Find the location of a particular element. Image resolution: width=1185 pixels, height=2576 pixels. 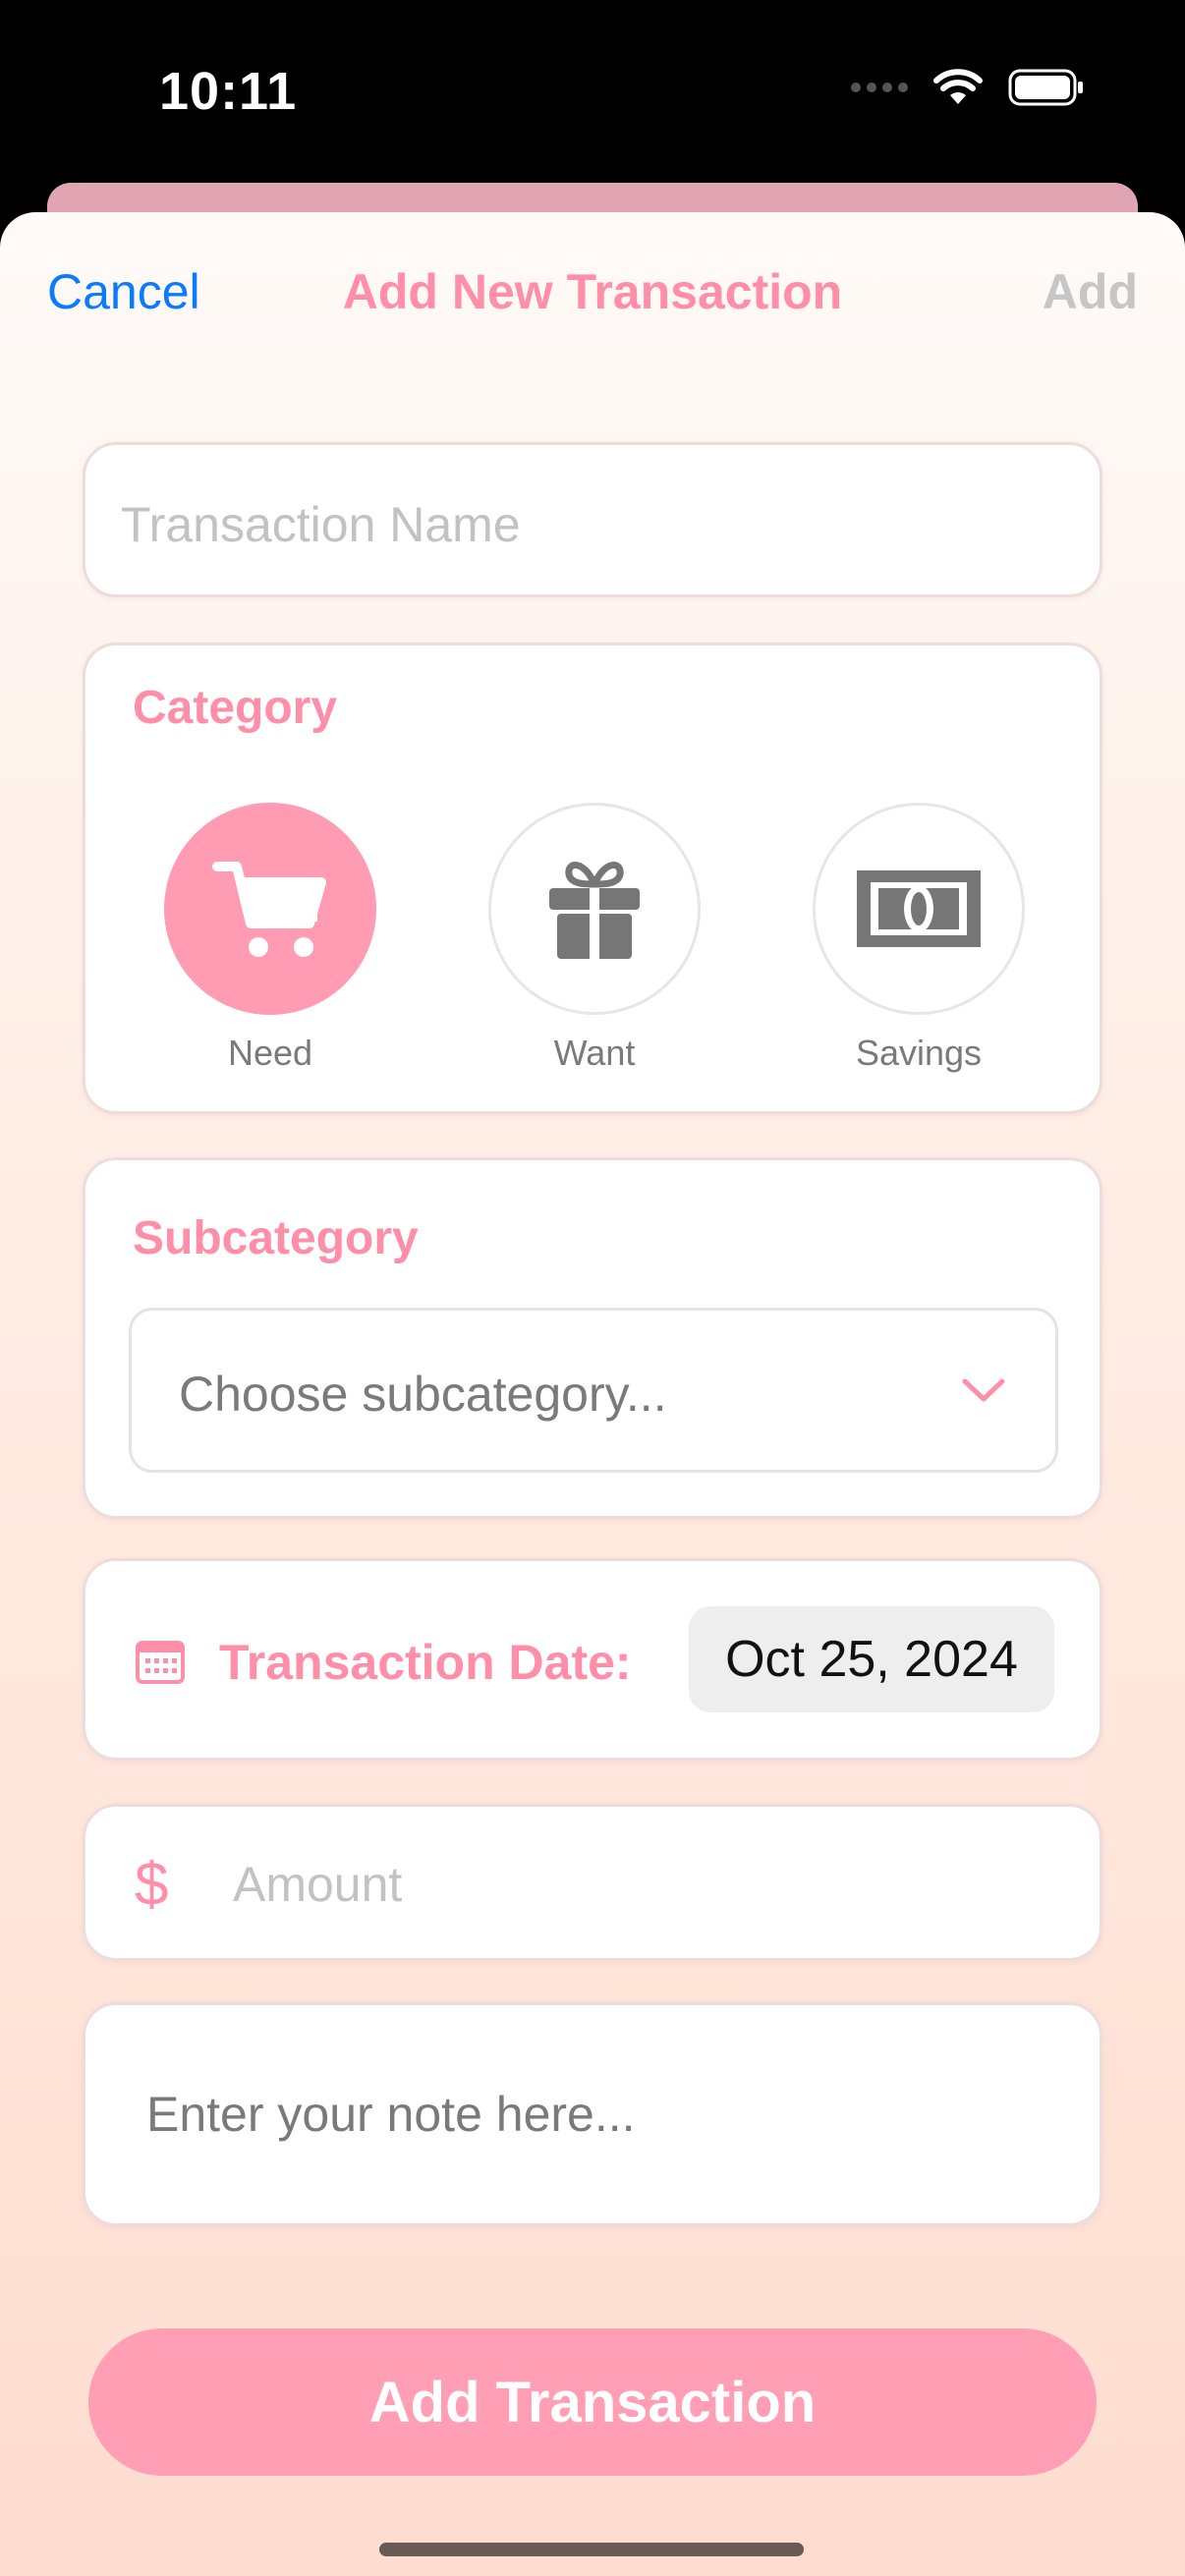

battery-icon is located at coordinates (1045, 87).